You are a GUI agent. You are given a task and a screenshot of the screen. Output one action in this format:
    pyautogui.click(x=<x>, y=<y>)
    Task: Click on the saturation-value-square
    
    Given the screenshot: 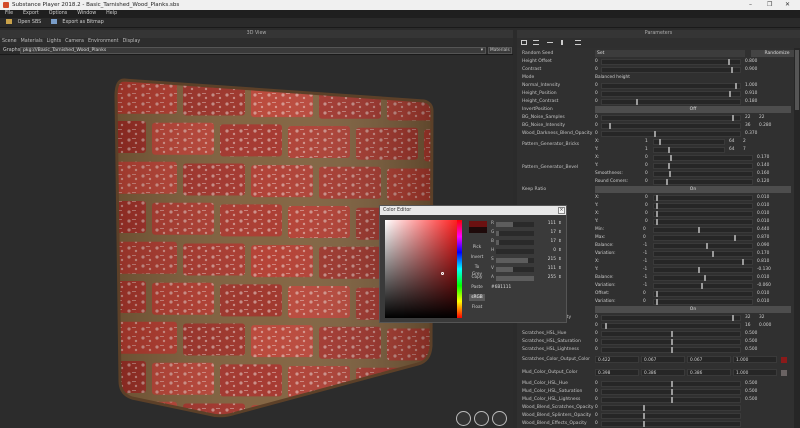 What is the action you would take?
    pyautogui.click(x=423, y=269)
    